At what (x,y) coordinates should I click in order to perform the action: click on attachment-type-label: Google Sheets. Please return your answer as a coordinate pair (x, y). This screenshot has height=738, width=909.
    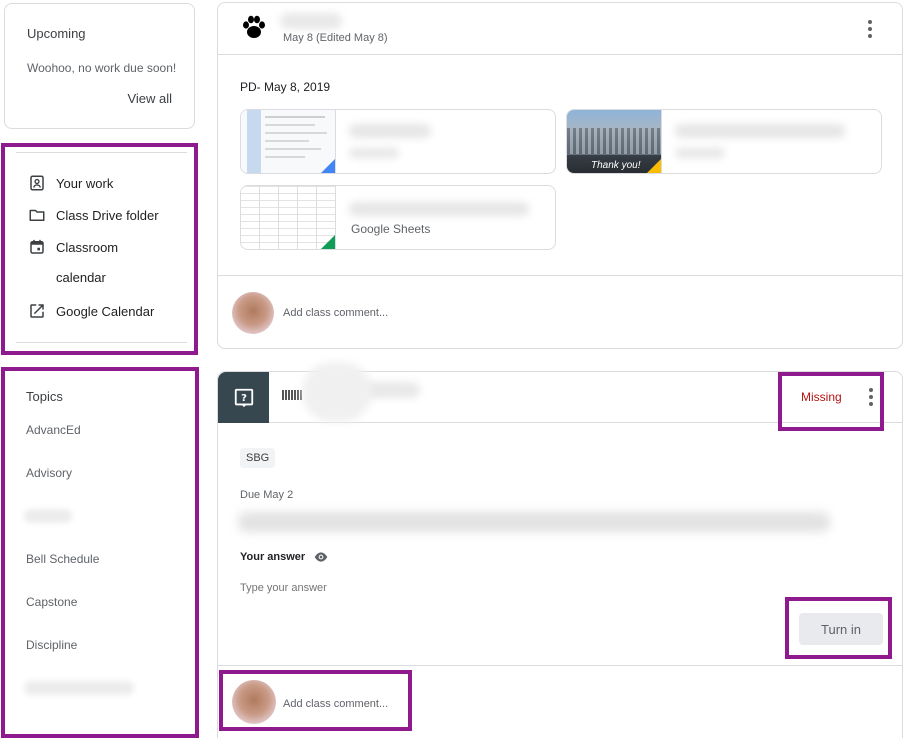
    Looking at the image, I should click on (391, 229).